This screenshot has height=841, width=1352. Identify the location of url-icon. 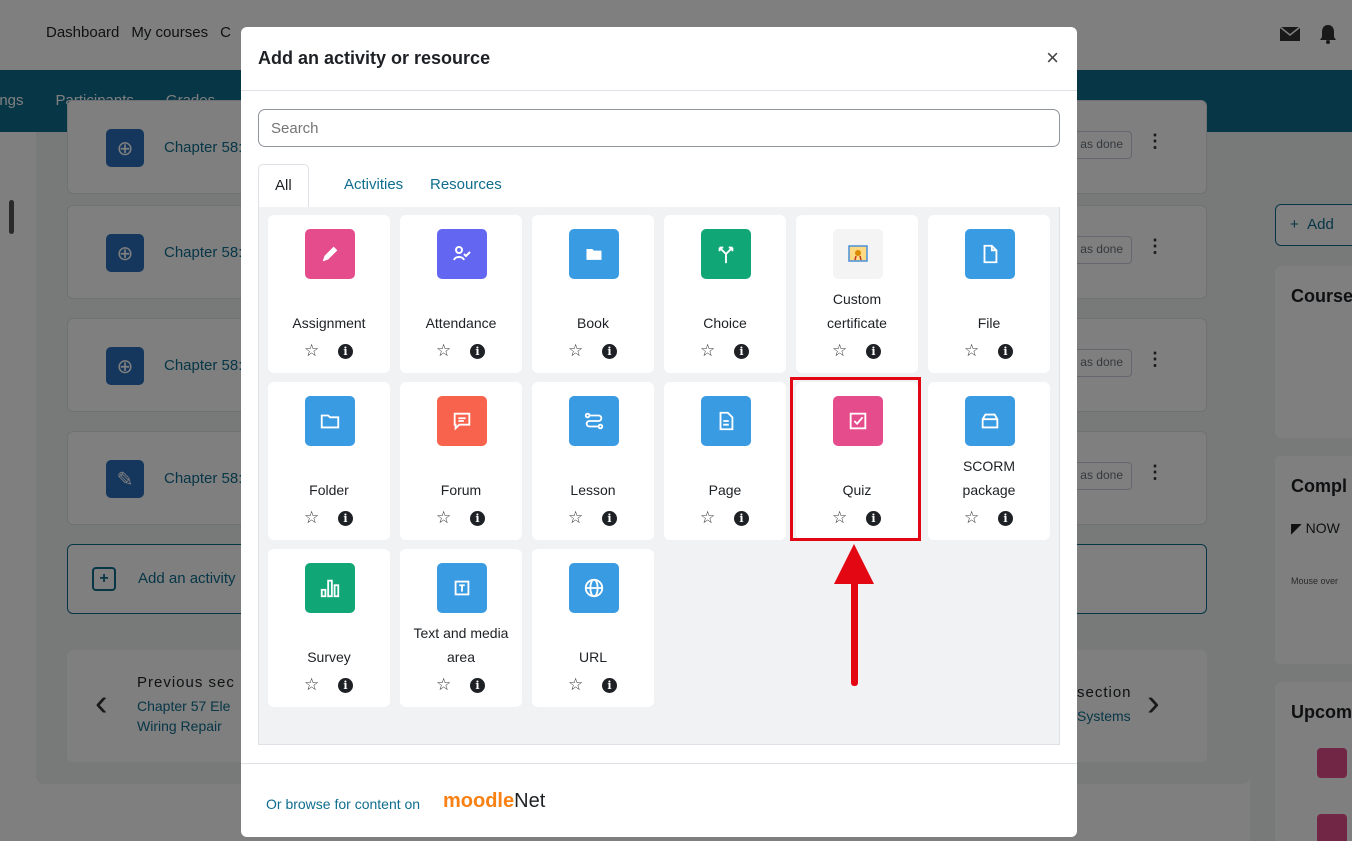
(594, 588).